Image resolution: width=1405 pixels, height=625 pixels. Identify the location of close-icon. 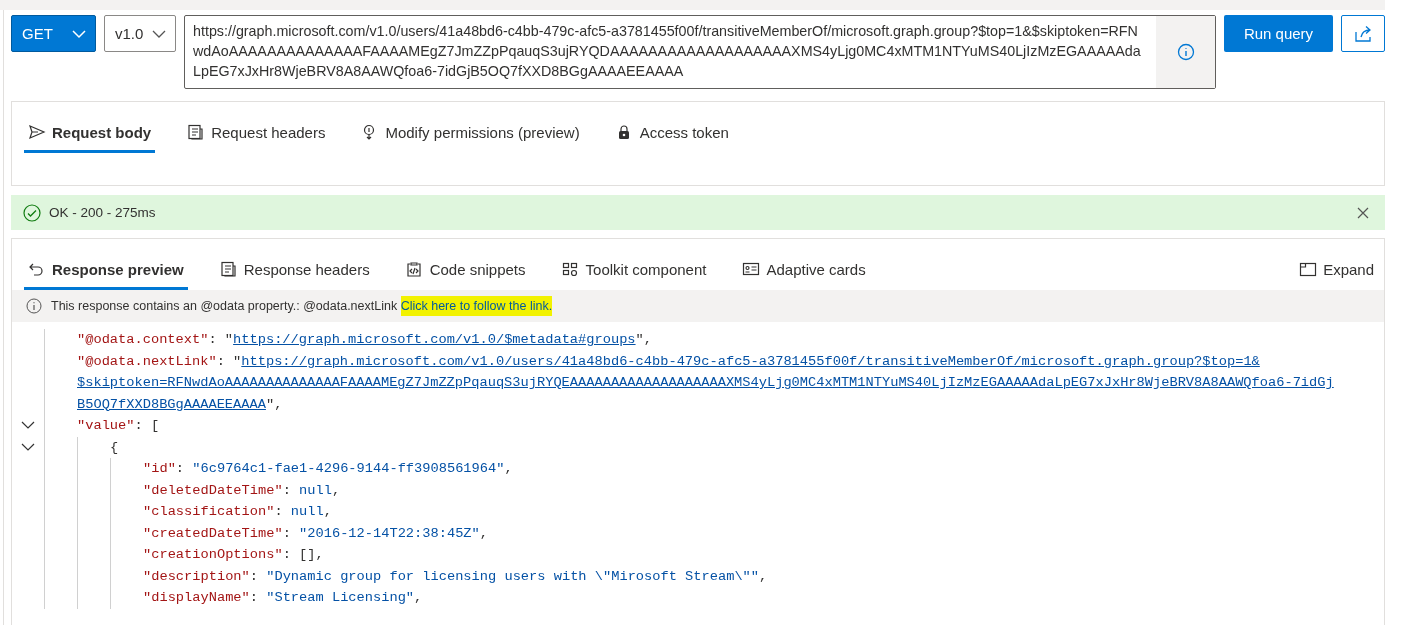
(1363, 212).